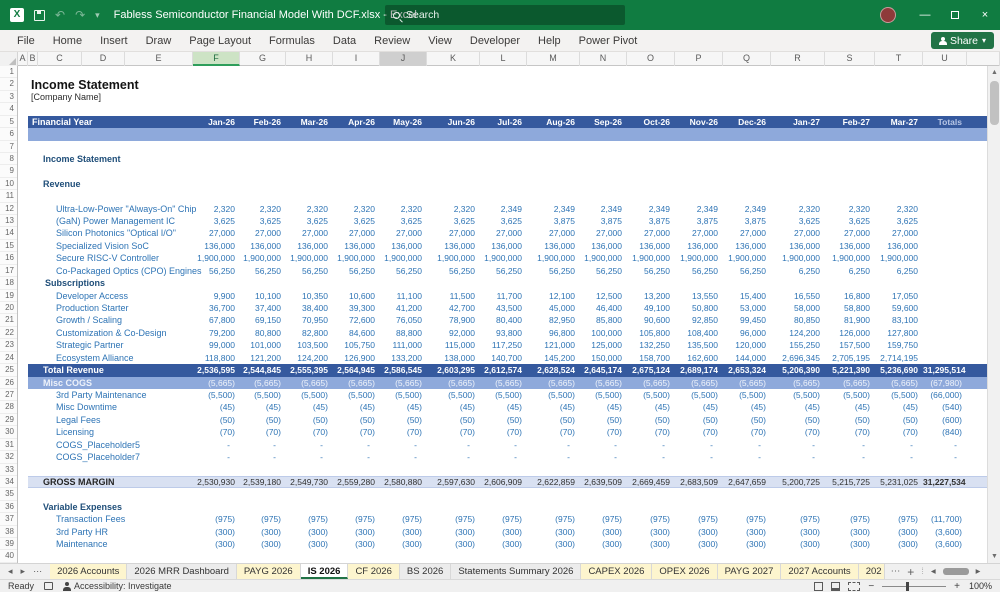 This screenshot has height=592, width=1000. What do you see at coordinates (8, 196) in the screenshot?
I see `row-number-11: 11` at bounding box center [8, 196].